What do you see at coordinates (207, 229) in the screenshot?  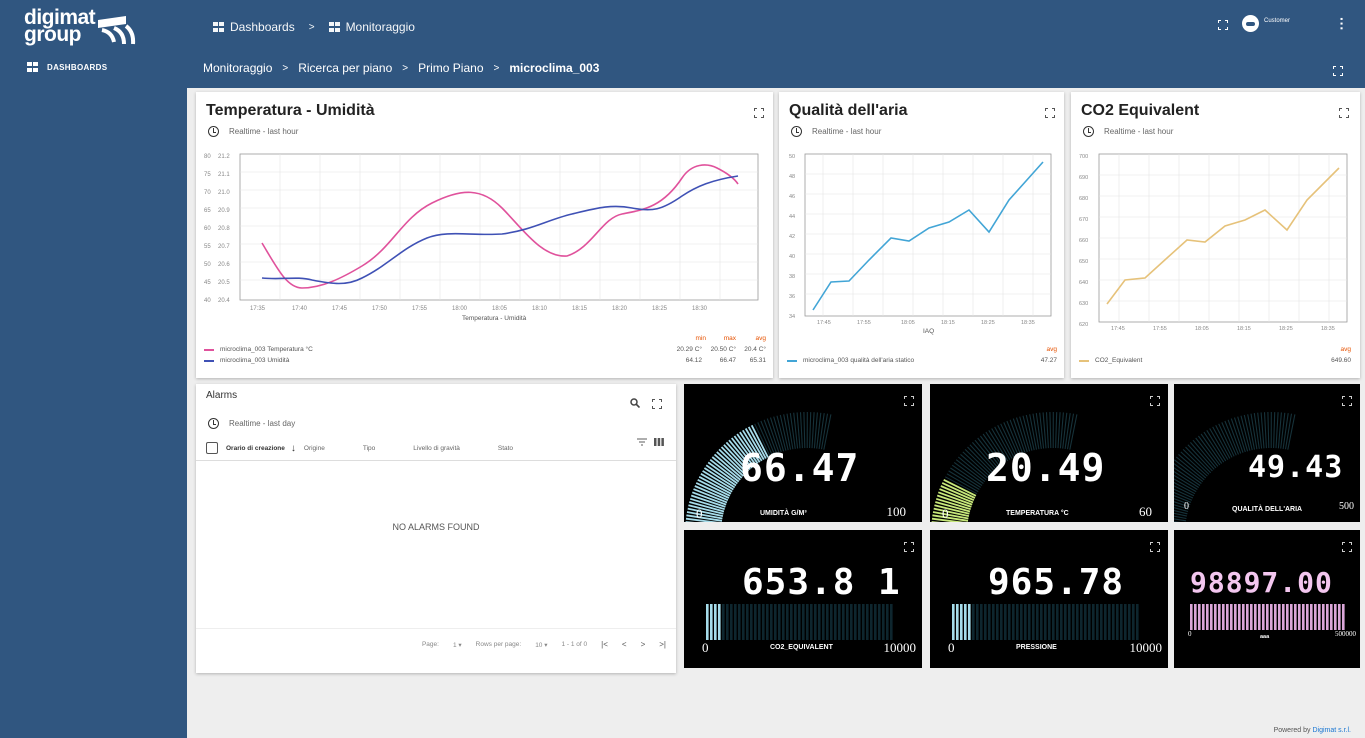 I see `svg-text: 60` at bounding box center [207, 229].